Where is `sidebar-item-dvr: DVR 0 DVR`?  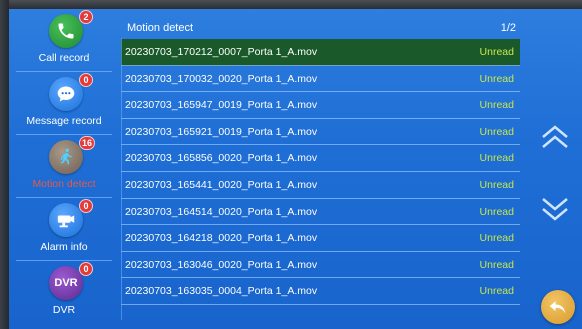 sidebar-item-dvr: DVR 0 DVR is located at coordinates (64, 293).